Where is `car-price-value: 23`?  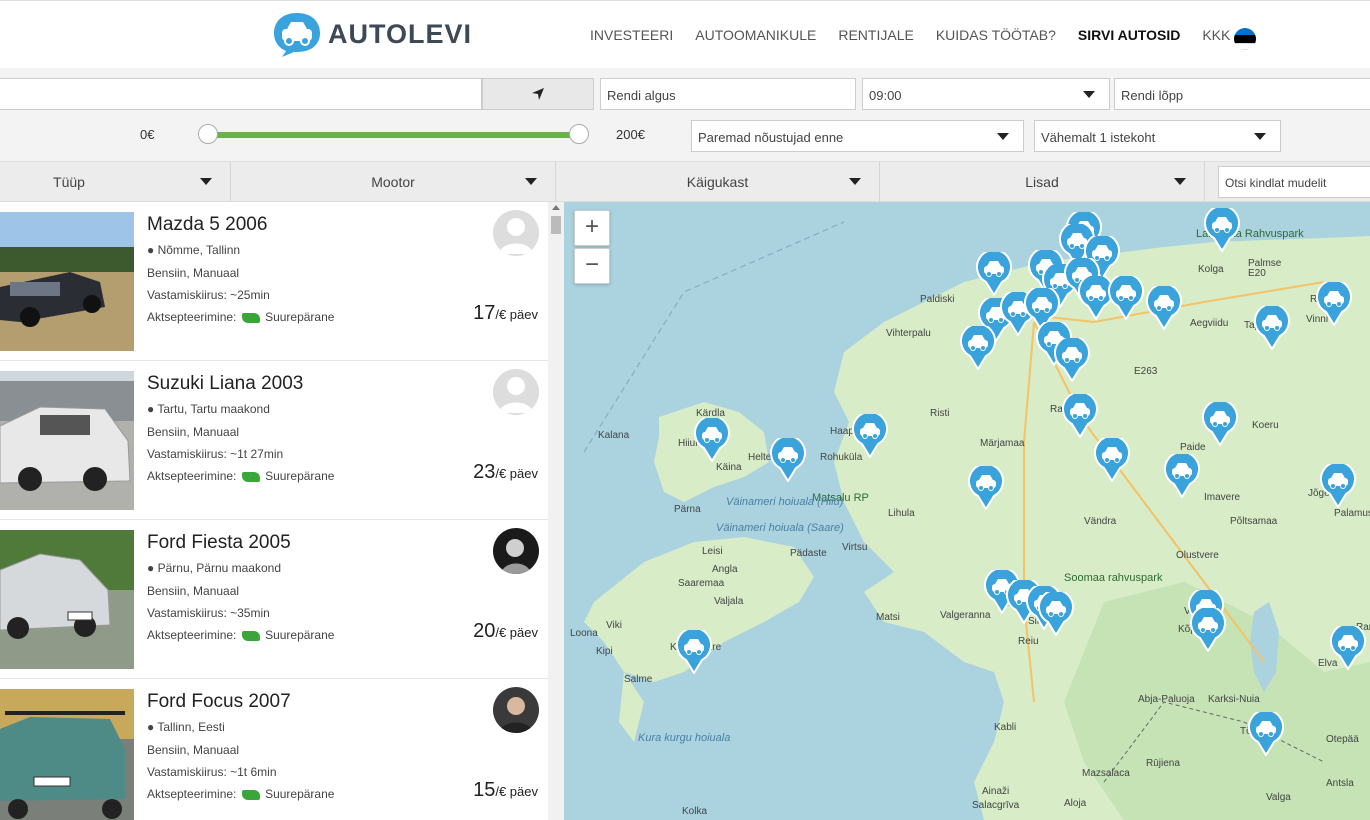
car-price-value: 23 is located at coordinates (484, 472).